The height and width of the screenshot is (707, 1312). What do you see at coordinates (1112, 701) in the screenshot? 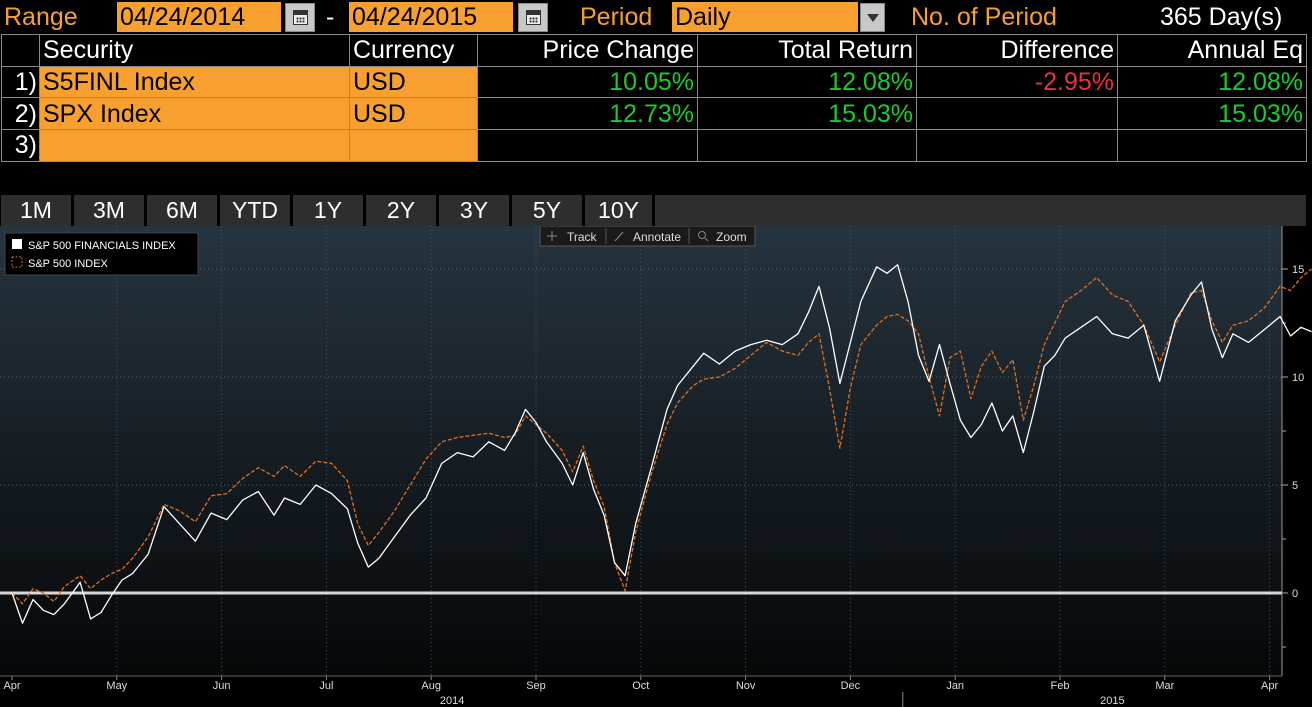
I see `year-label: 2015` at bounding box center [1112, 701].